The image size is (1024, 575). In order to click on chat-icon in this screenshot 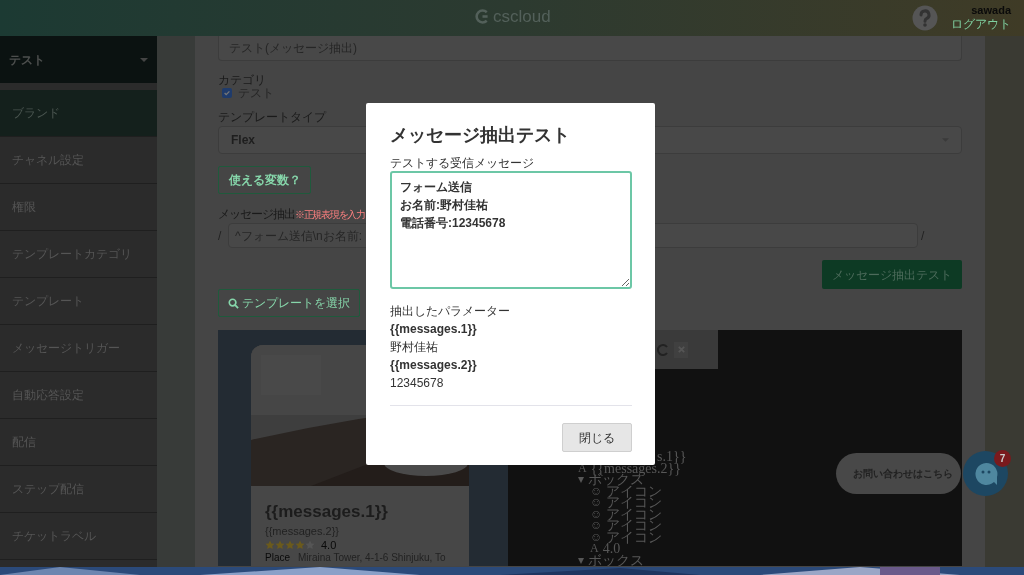, I will do `click(985, 473)`.